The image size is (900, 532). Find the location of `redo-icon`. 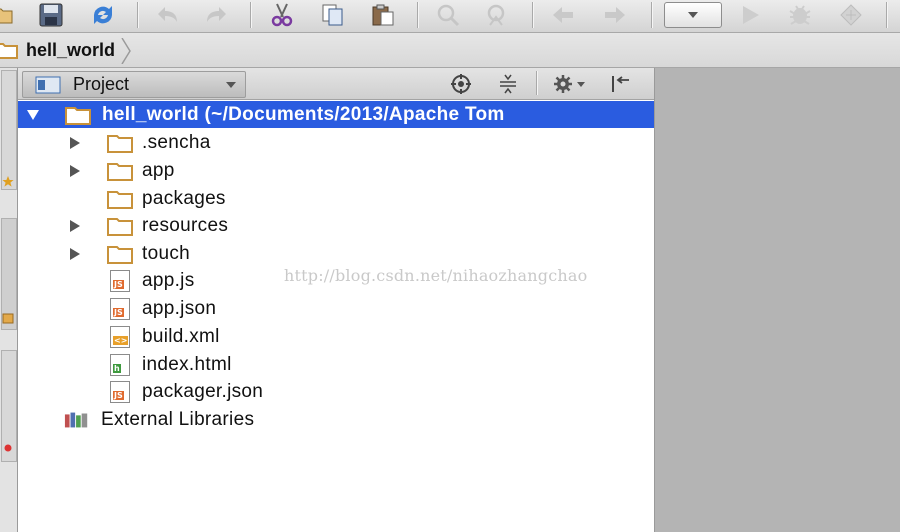

redo-icon is located at coordinates (217, 15).